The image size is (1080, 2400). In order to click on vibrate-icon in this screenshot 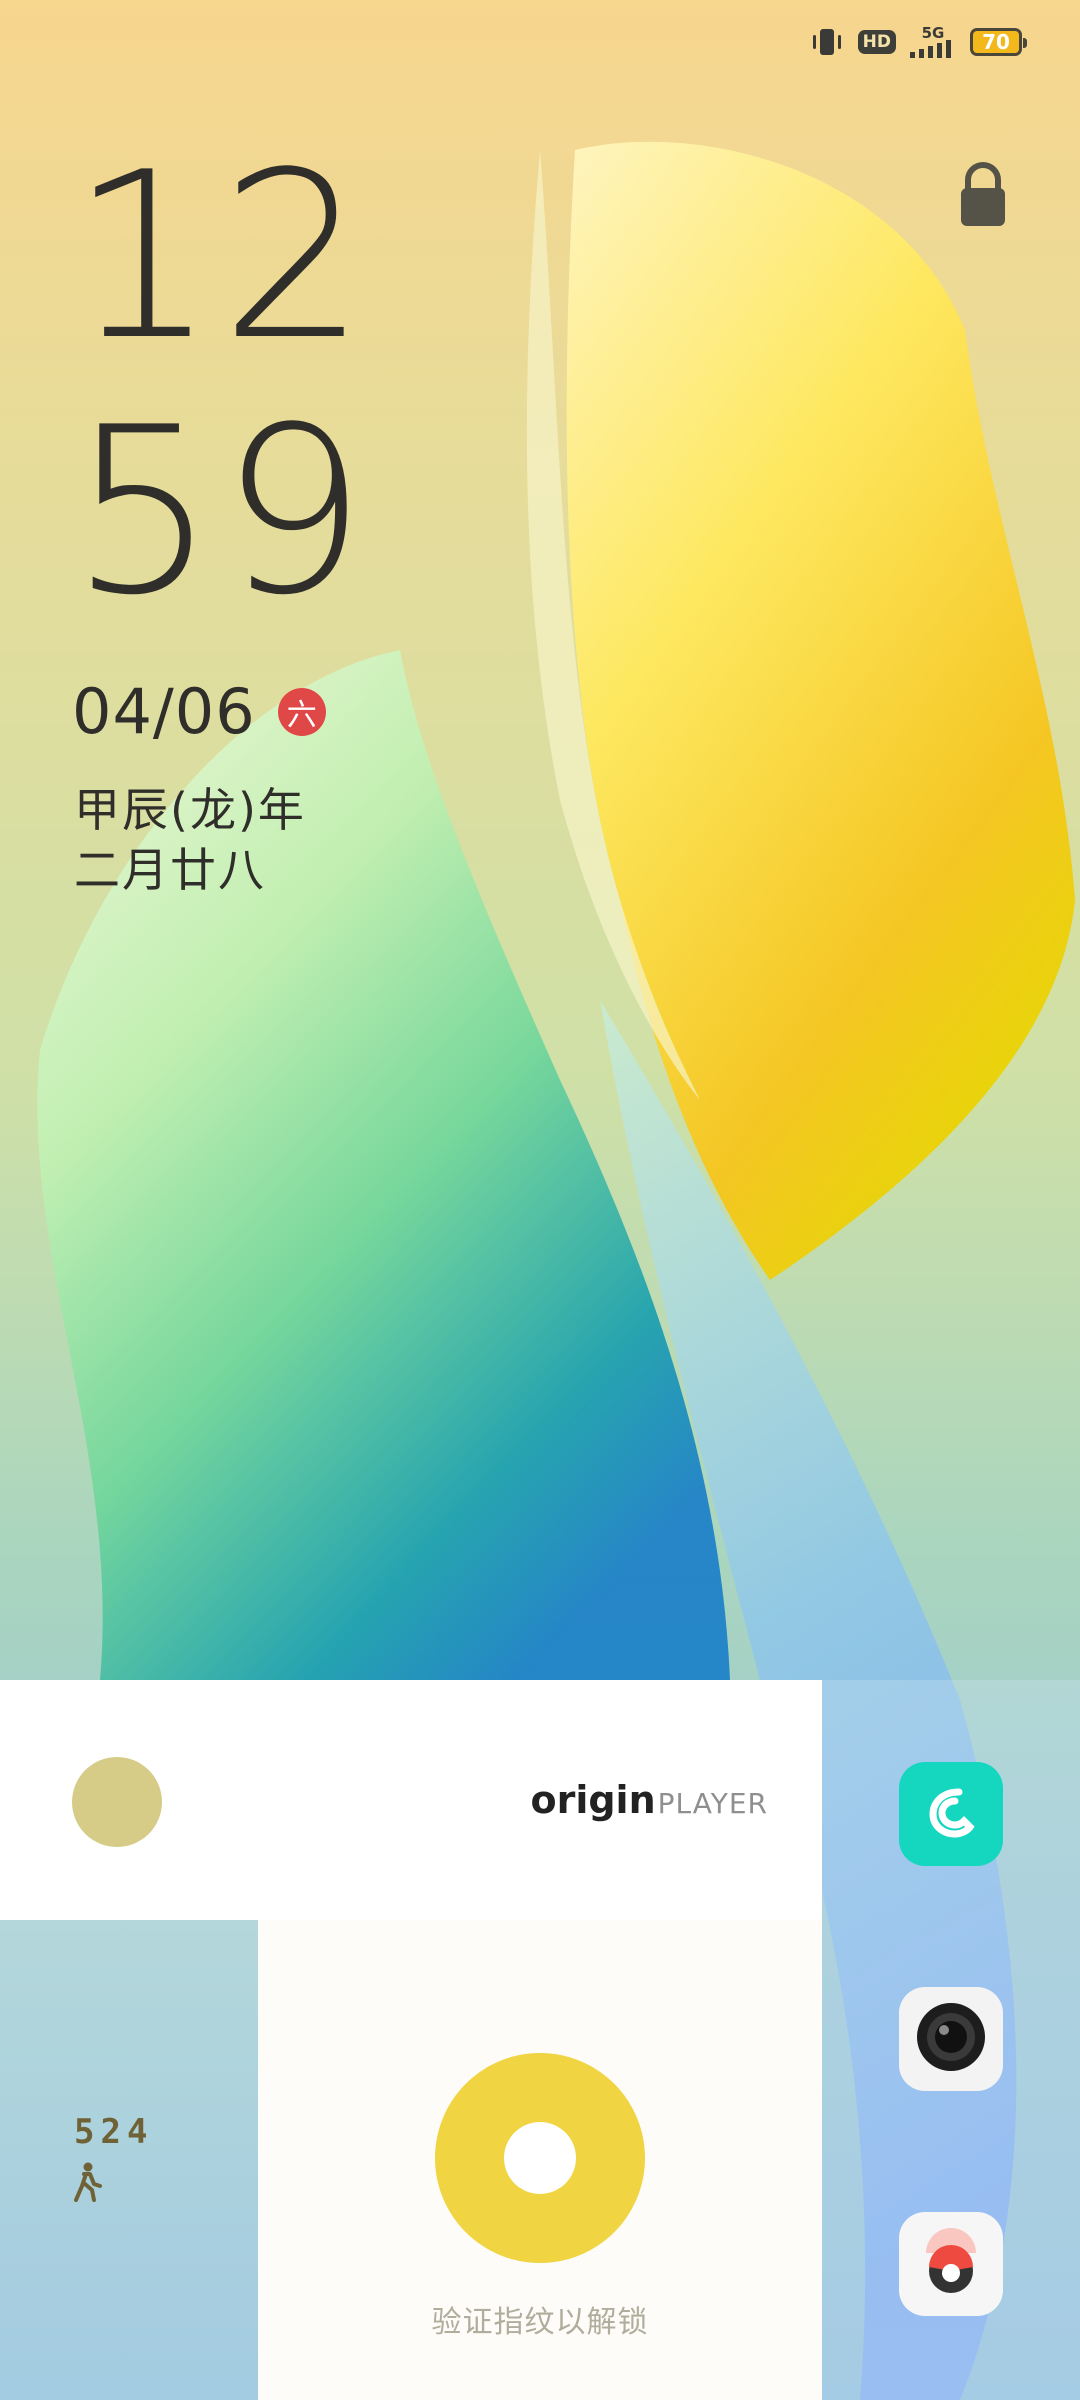, I will do `click(827, 42)`.